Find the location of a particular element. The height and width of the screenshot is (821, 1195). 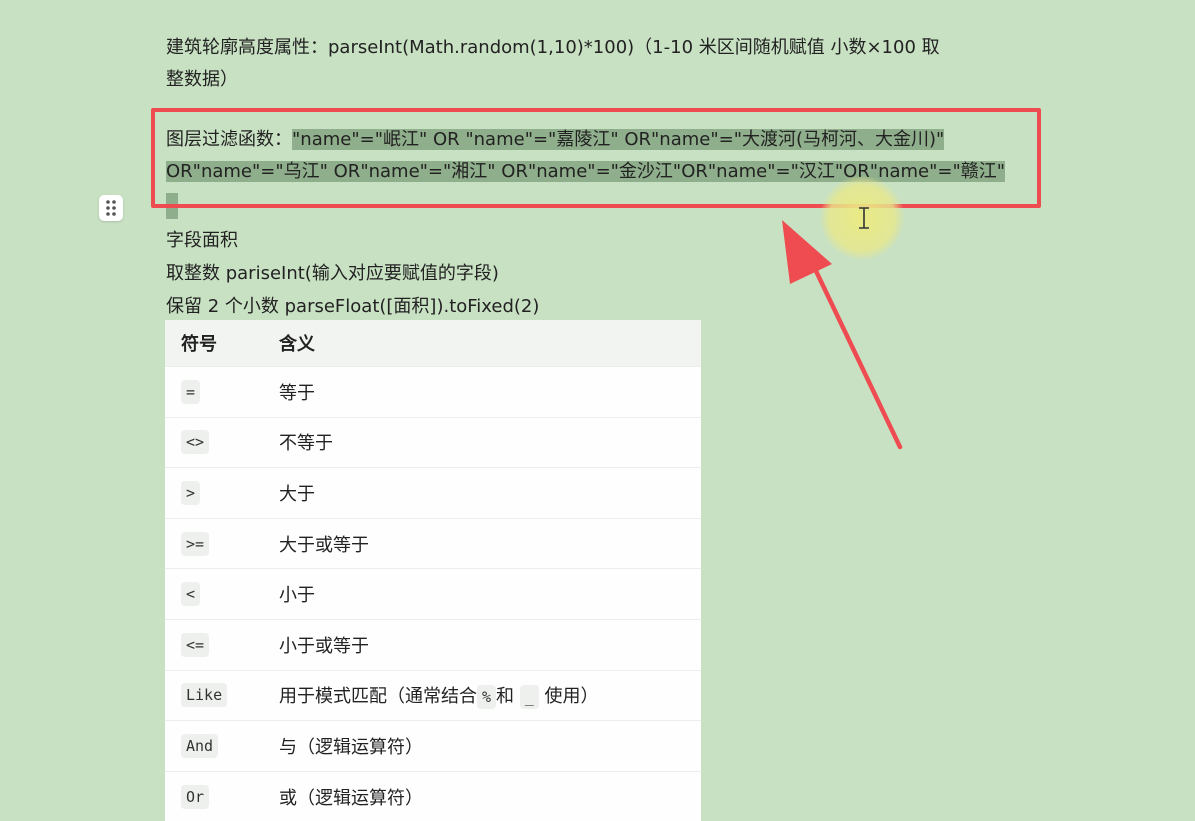

wildcard-underscore-code: _ is located at coordinates (529, 696).